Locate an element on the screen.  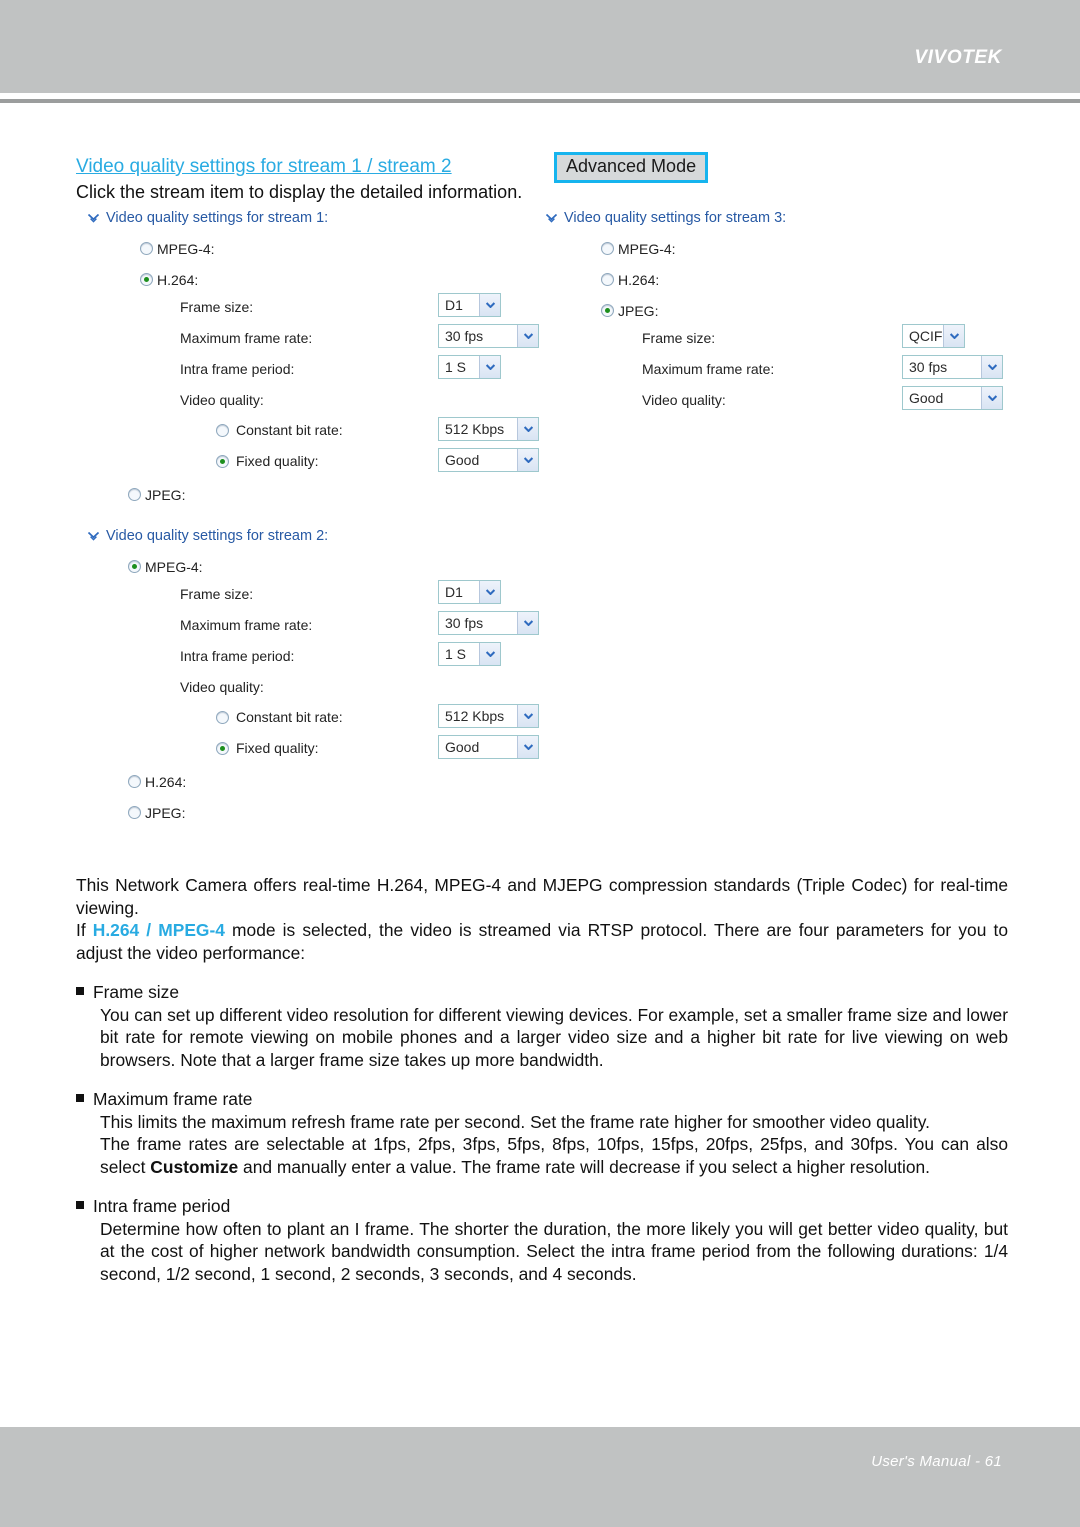
stream3-codec-jpeg: JPEG: is located at coordinates (808, 310).